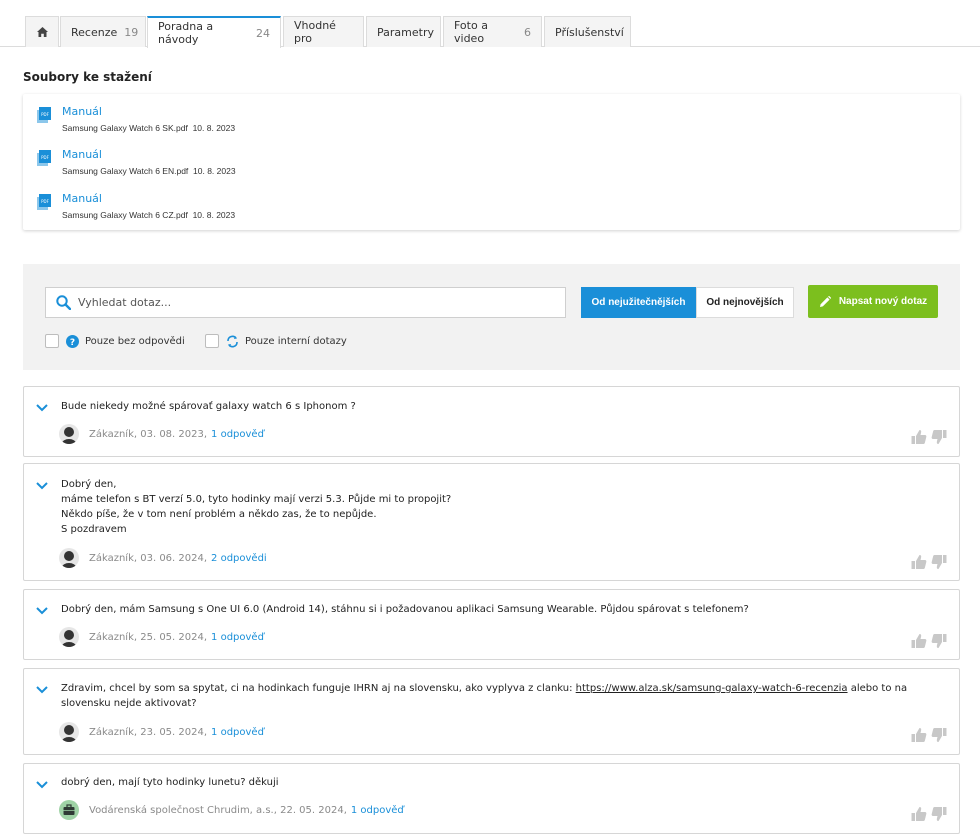 This screenshot has width=980, height=840. Describe the element at coordinates (148, 732) in the screenshot. I see `question-author: Zákazník, 23. 05. 2024,` at that location.